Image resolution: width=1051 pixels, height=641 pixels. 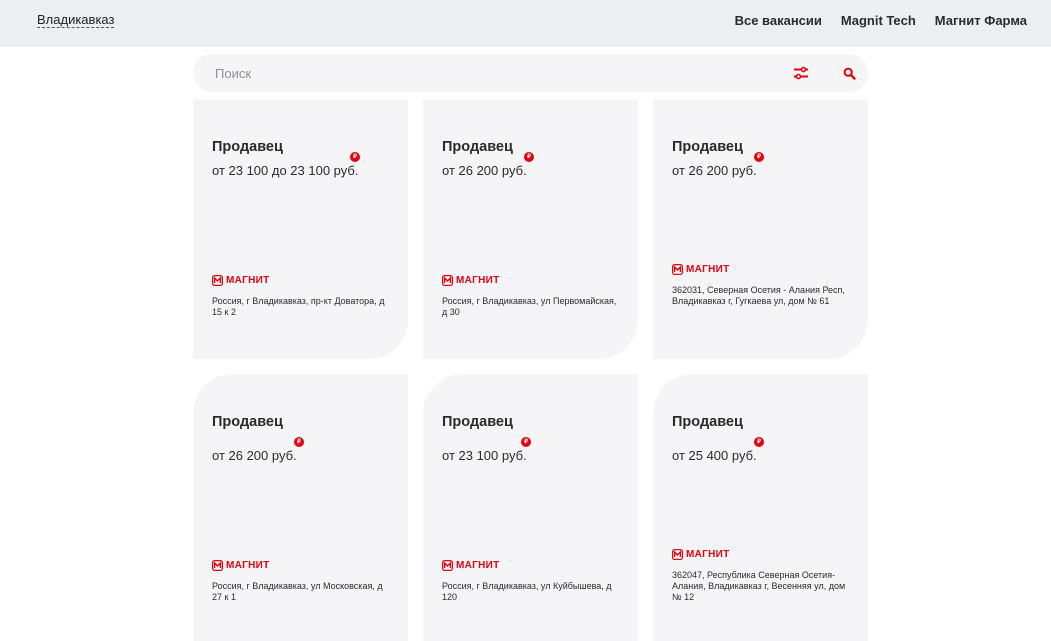 I want to click on search-bar, so click(x=530, y=73).